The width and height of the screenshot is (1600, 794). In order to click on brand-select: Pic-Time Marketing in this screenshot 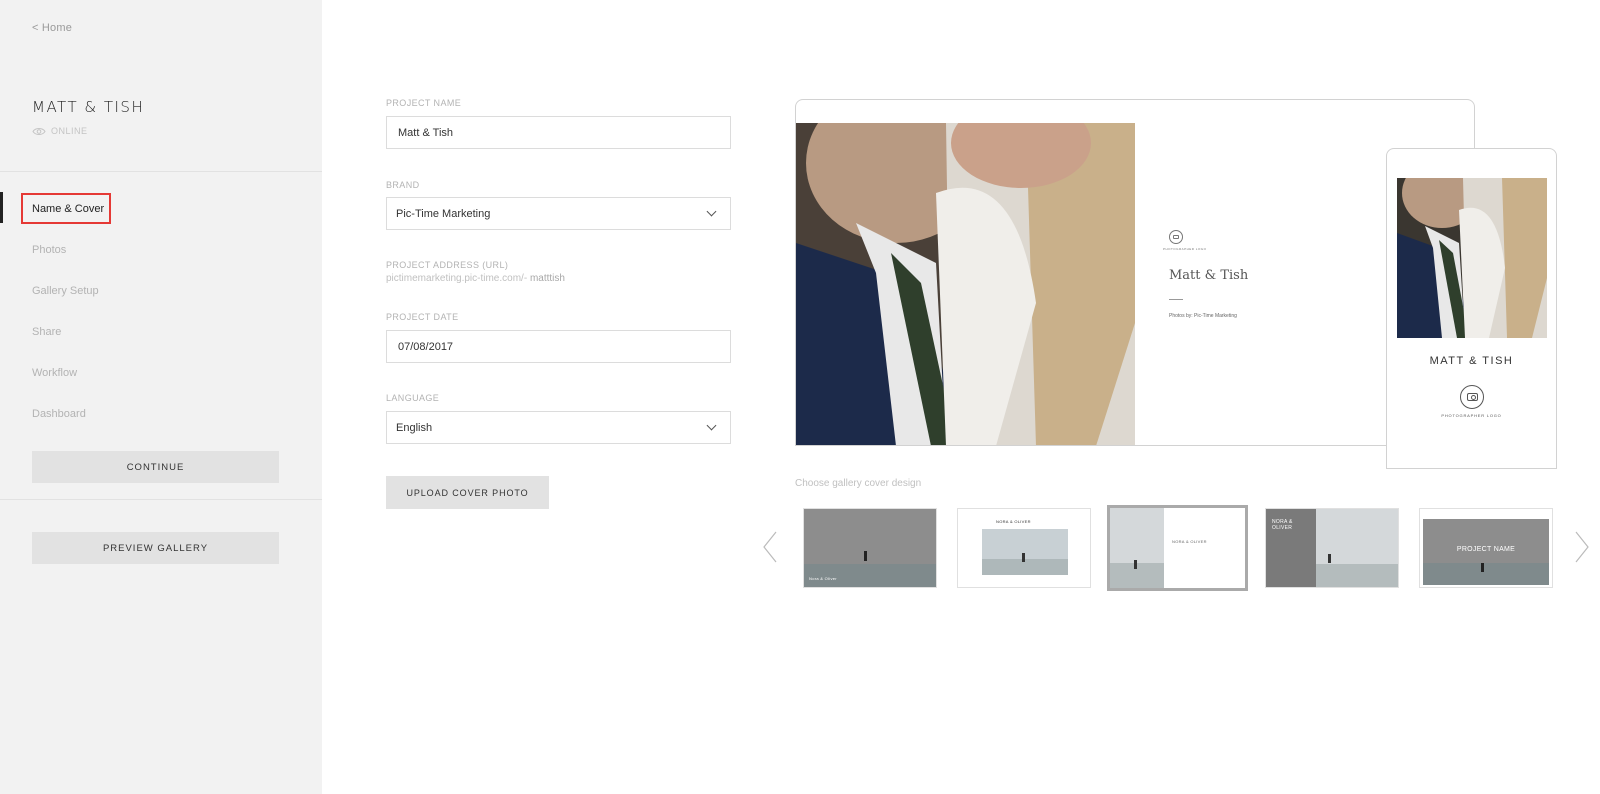, I will do `click(558, 213)`.